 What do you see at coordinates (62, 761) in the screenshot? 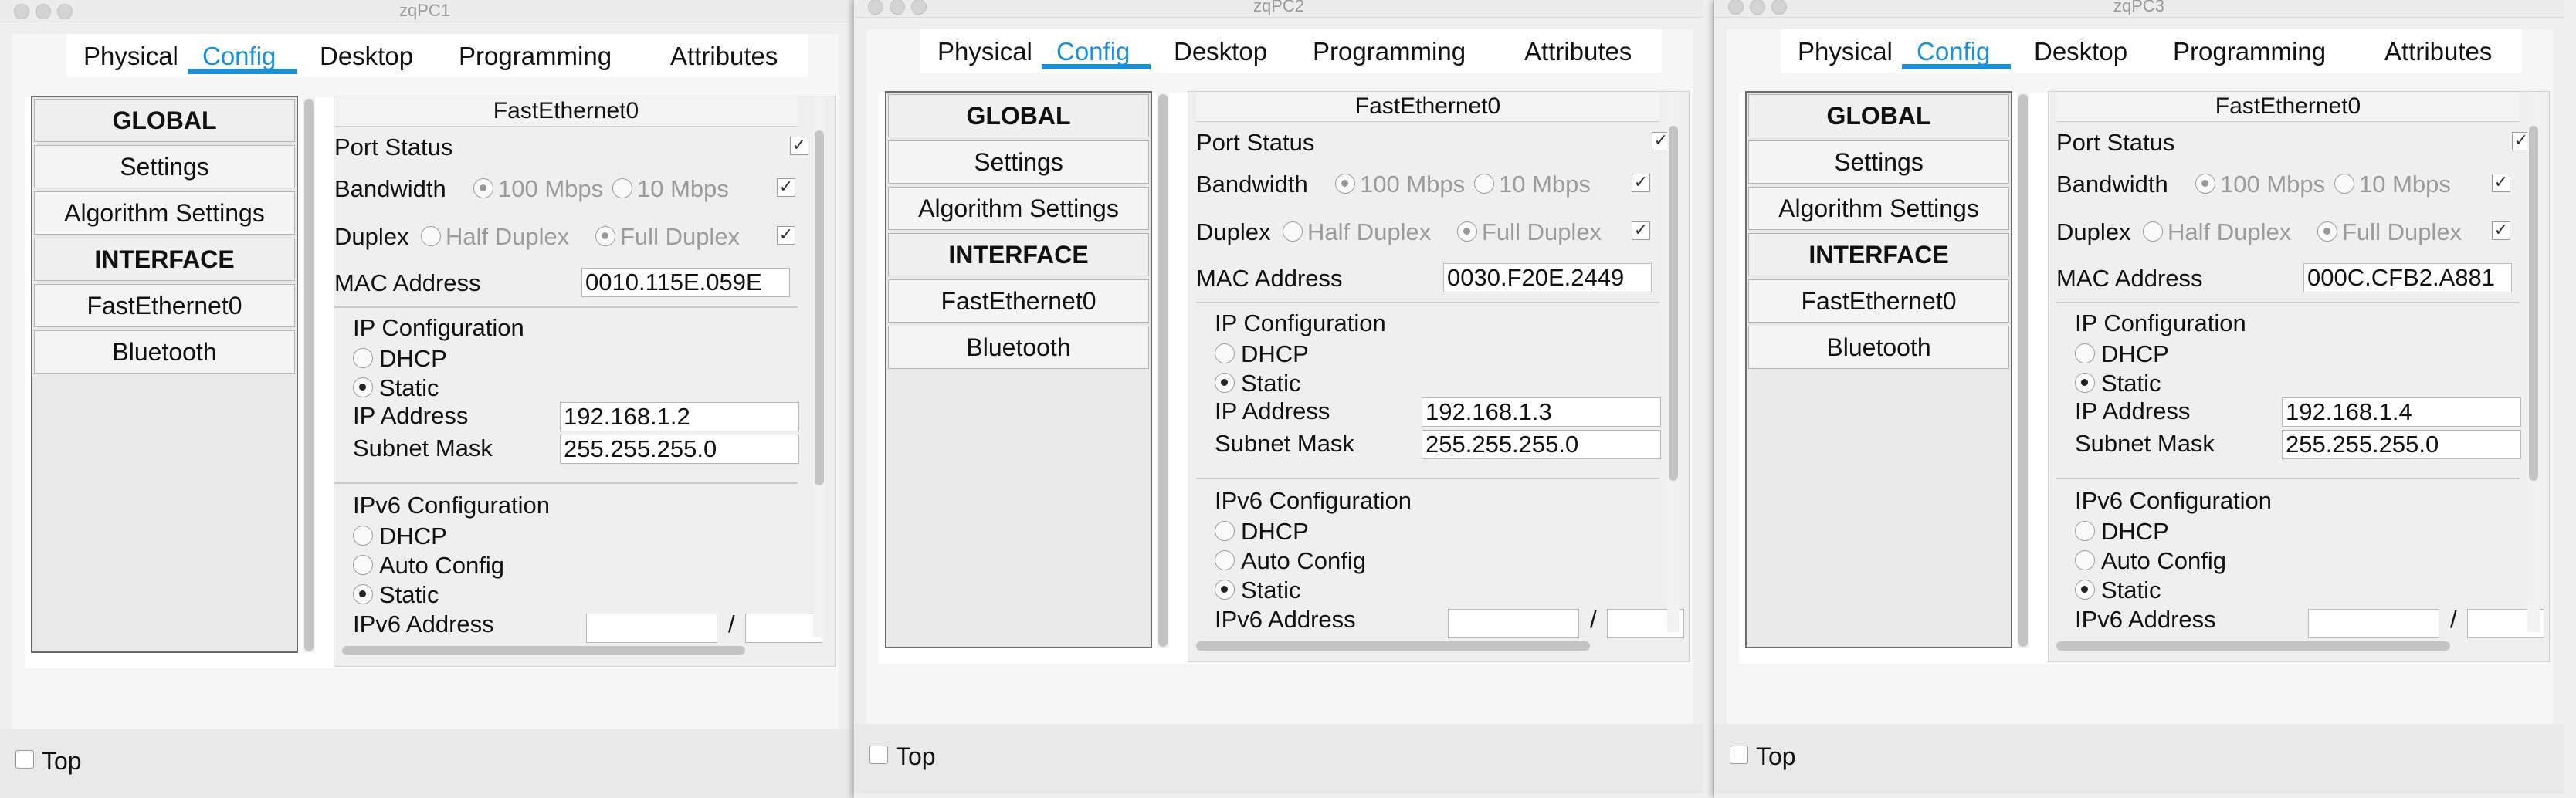
I see `top-checkbox-label: Top` at bounding box center [62, 761].